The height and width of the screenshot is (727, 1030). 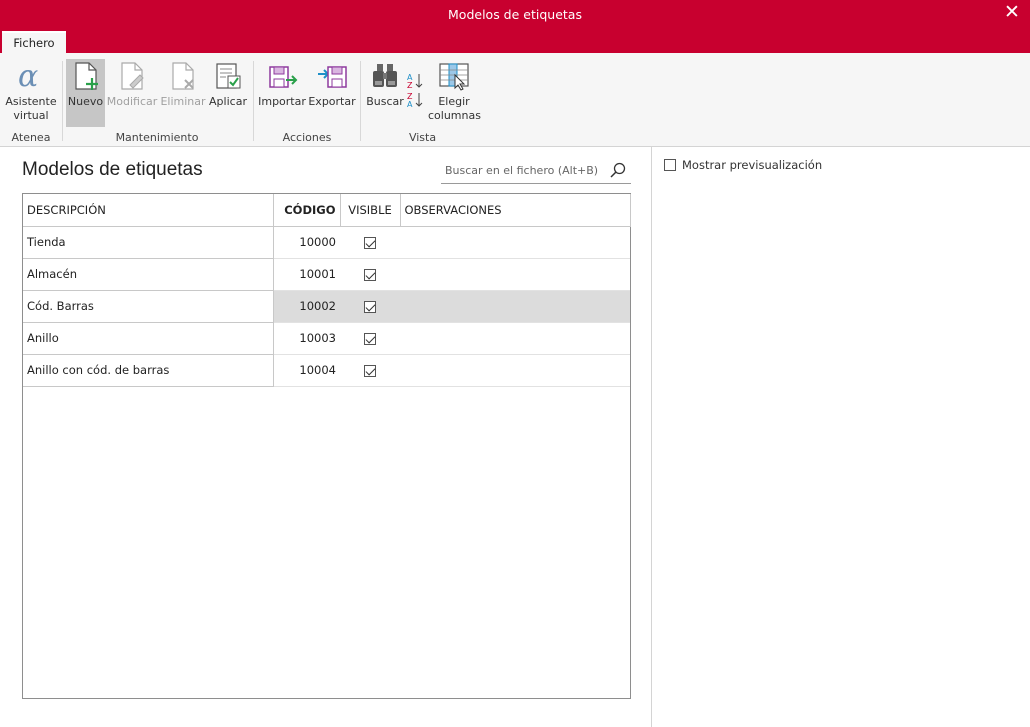 I want to click on group-label-vista: Vista, so click(x=422, y=137).